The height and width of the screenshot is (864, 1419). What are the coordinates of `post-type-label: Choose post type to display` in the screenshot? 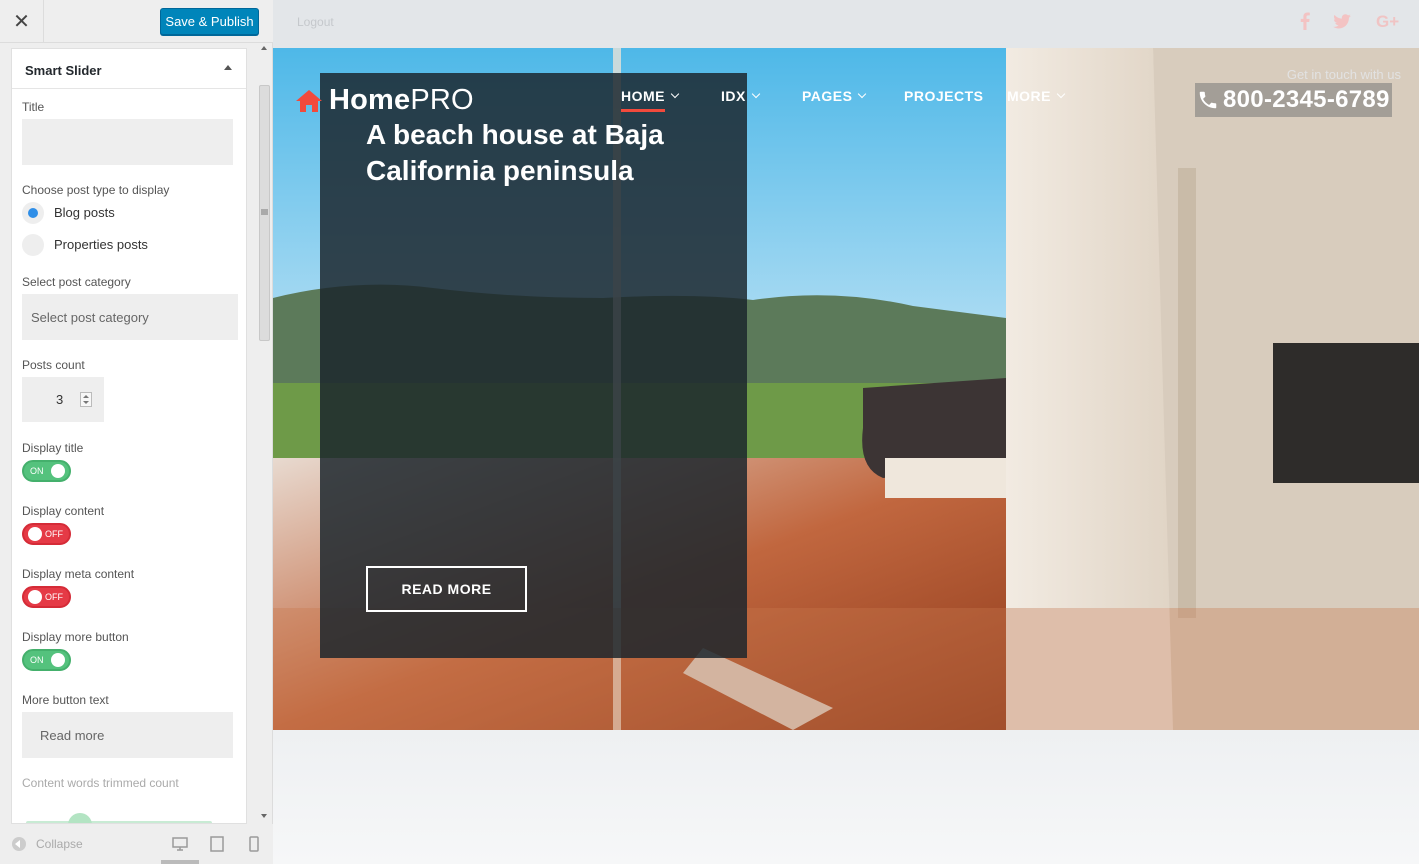 It's located at (96, 190).